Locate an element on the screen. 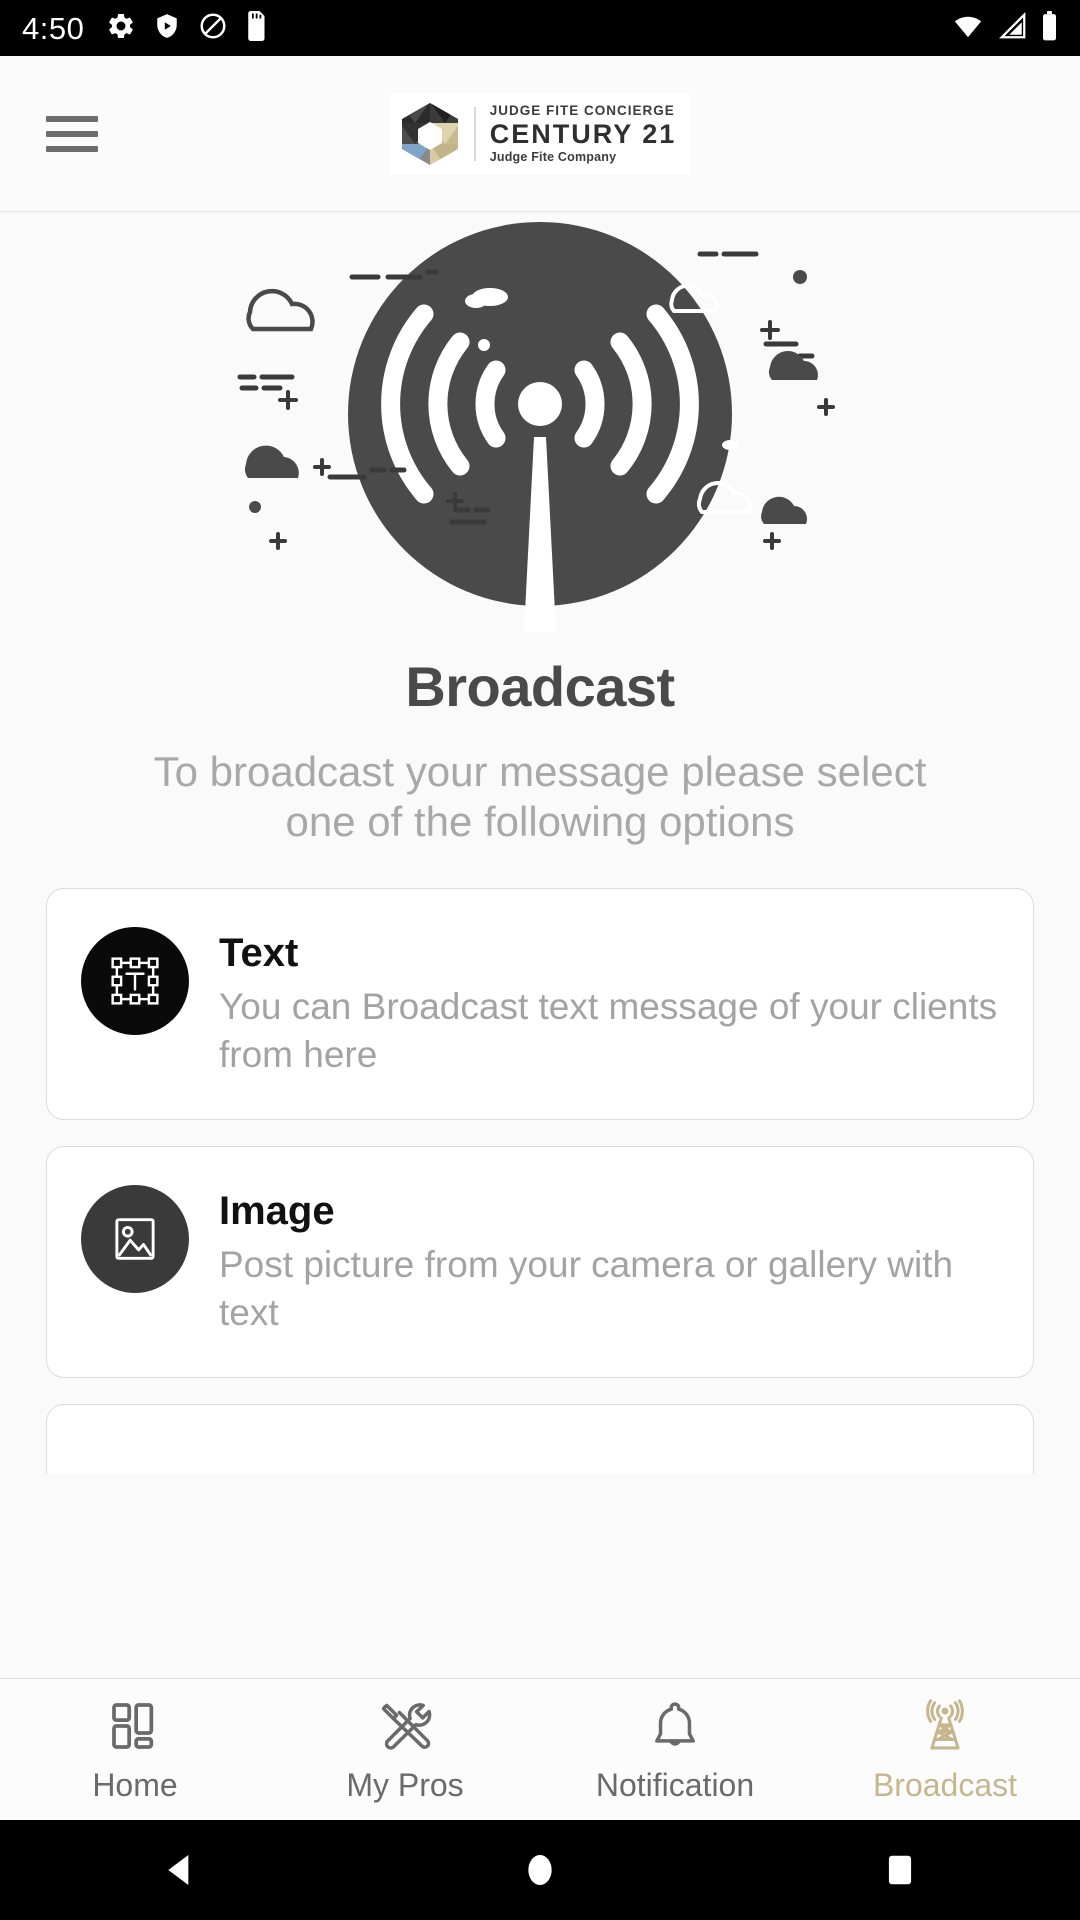 Image resolution: width=1080 pixels, height=1920 pixels. cellular-signal-icon is located at coordinates (1013, 28).